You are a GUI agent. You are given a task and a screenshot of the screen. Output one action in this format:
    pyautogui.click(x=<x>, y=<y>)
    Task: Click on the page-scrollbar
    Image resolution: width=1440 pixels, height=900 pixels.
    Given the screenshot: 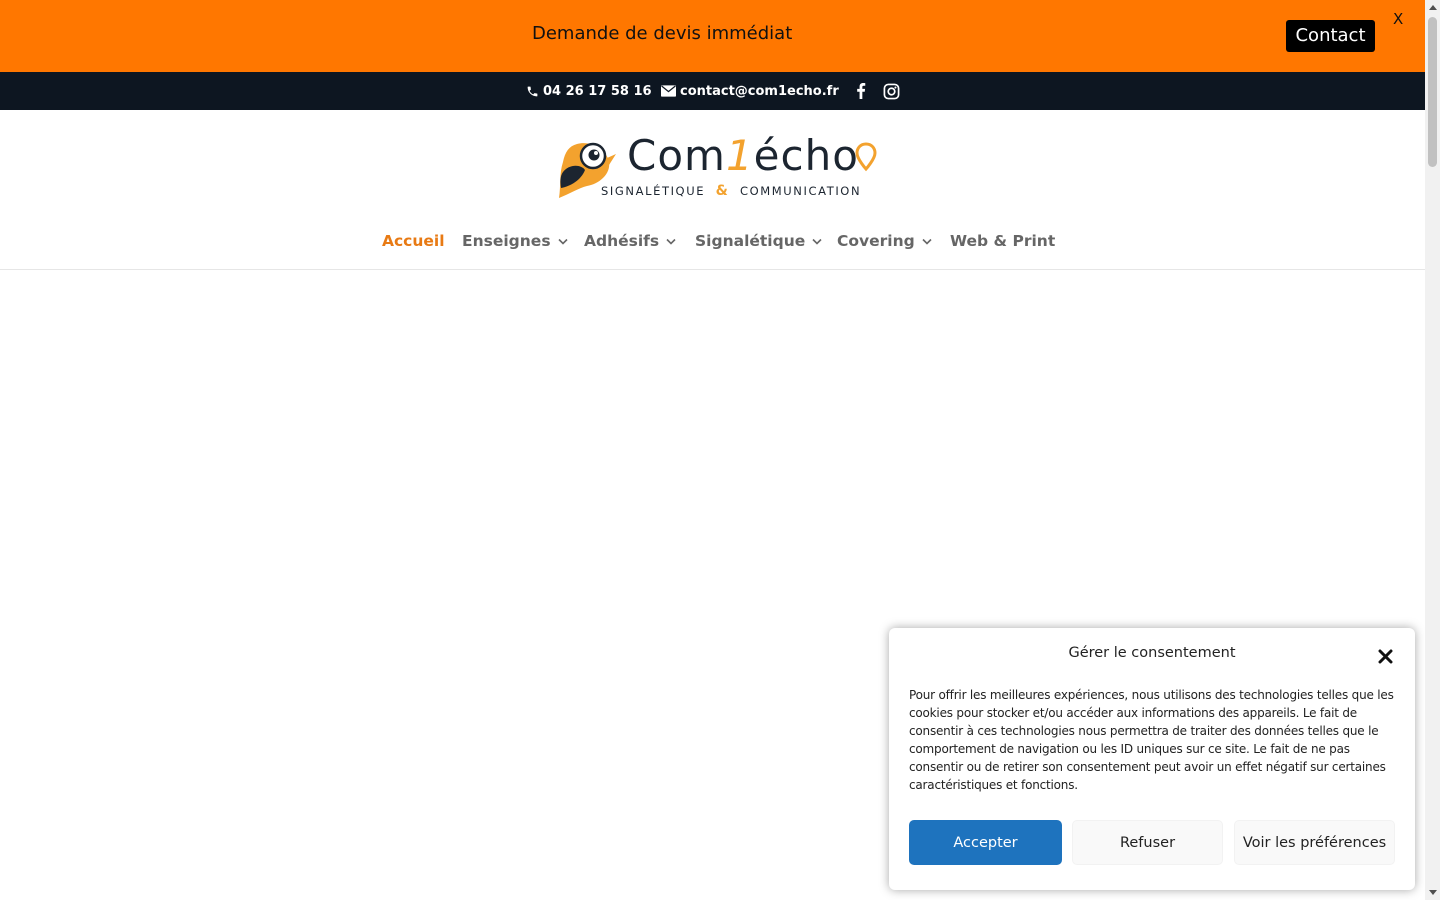 What is the action you would take?
    pyautogui.click(x=1432, y=450)
    